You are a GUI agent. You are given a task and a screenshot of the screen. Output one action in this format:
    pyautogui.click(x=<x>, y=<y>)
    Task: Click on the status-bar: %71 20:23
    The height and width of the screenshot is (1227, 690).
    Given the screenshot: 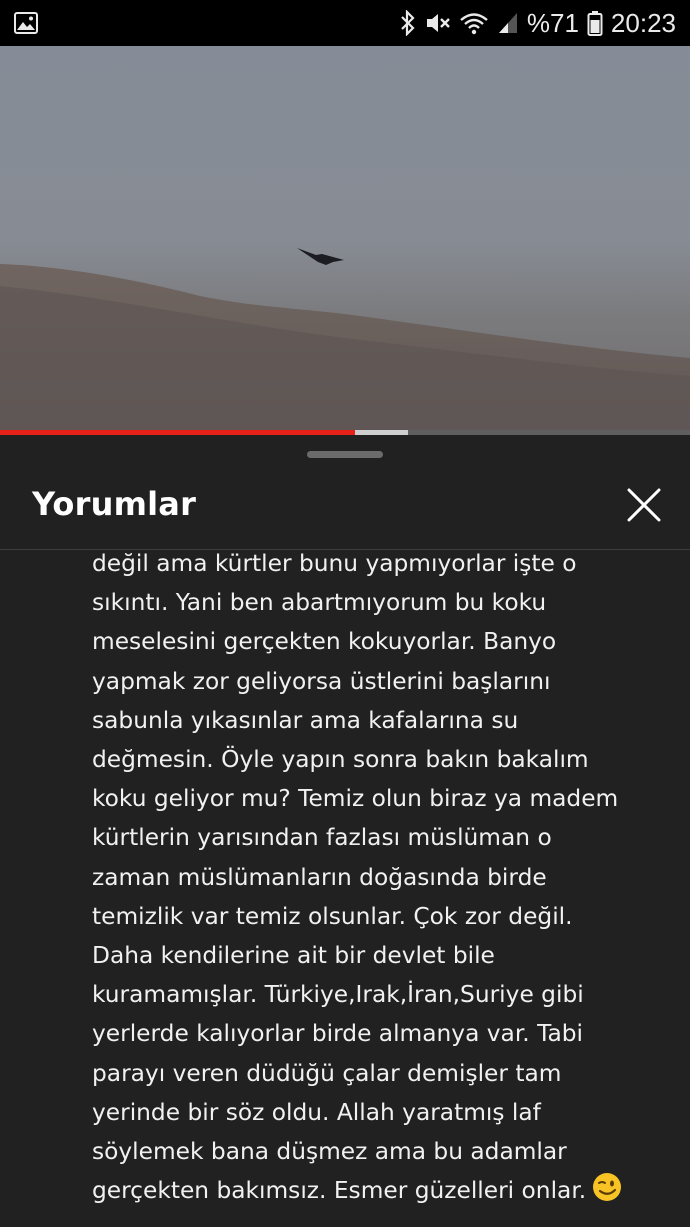 What is the action you would take?
    pyautogui.click(x=345, y=23)
    